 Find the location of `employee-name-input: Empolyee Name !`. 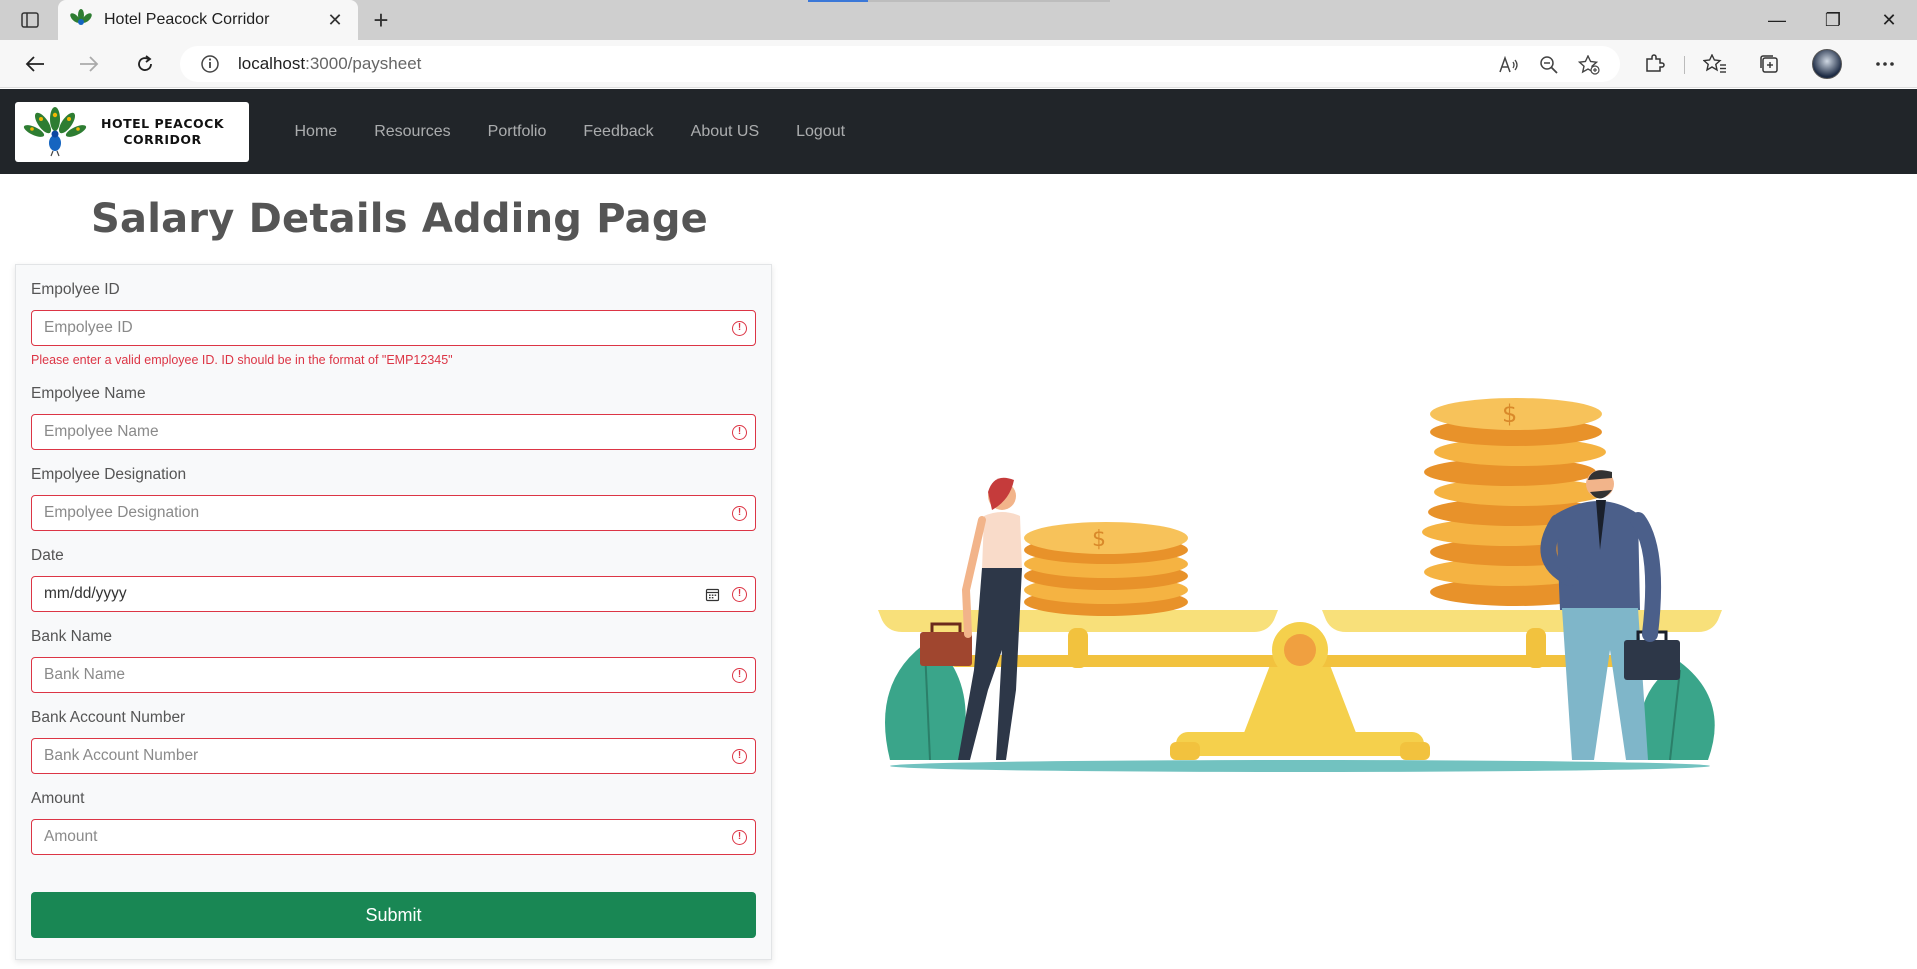

employee-name-input: Empolyee Name ! is located at coordinates (393, 432).